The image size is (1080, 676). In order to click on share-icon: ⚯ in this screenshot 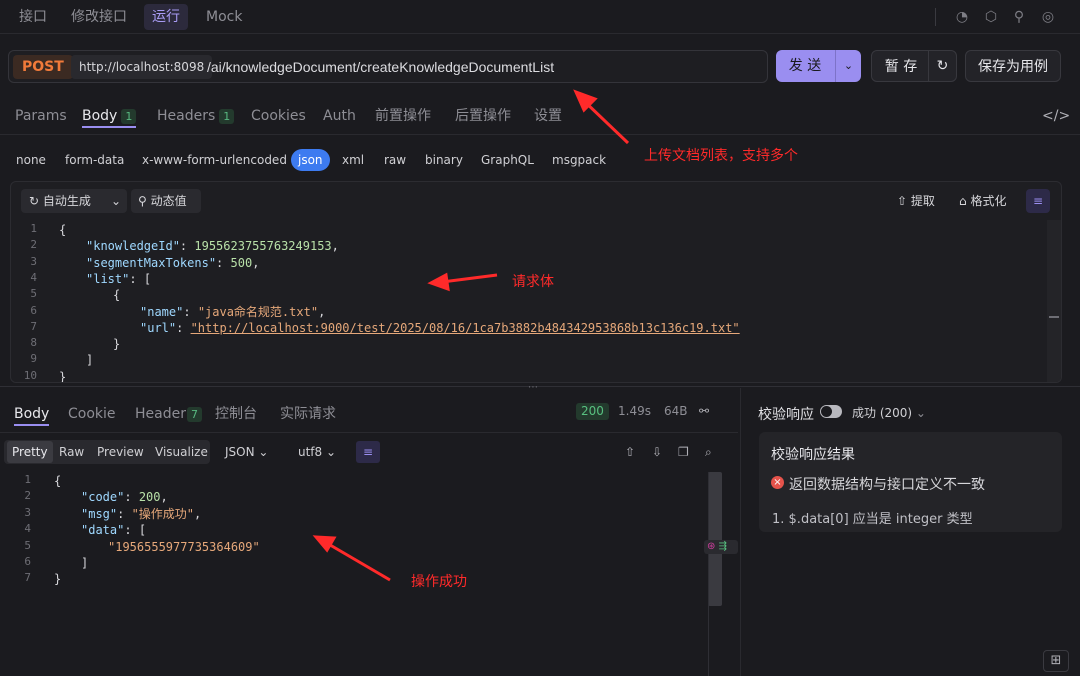, I will do `click(704, 411)`.